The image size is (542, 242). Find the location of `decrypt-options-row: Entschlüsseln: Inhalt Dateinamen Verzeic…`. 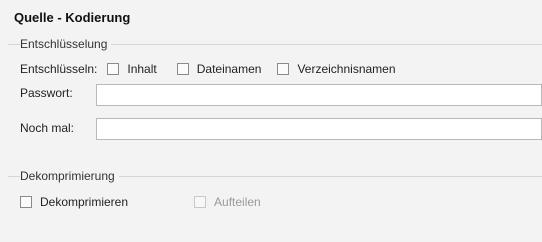

decrypt-options-row: Entschlüsseln: Inhalt Dateinamen Verzeic… is located at coordinates (216, 69).